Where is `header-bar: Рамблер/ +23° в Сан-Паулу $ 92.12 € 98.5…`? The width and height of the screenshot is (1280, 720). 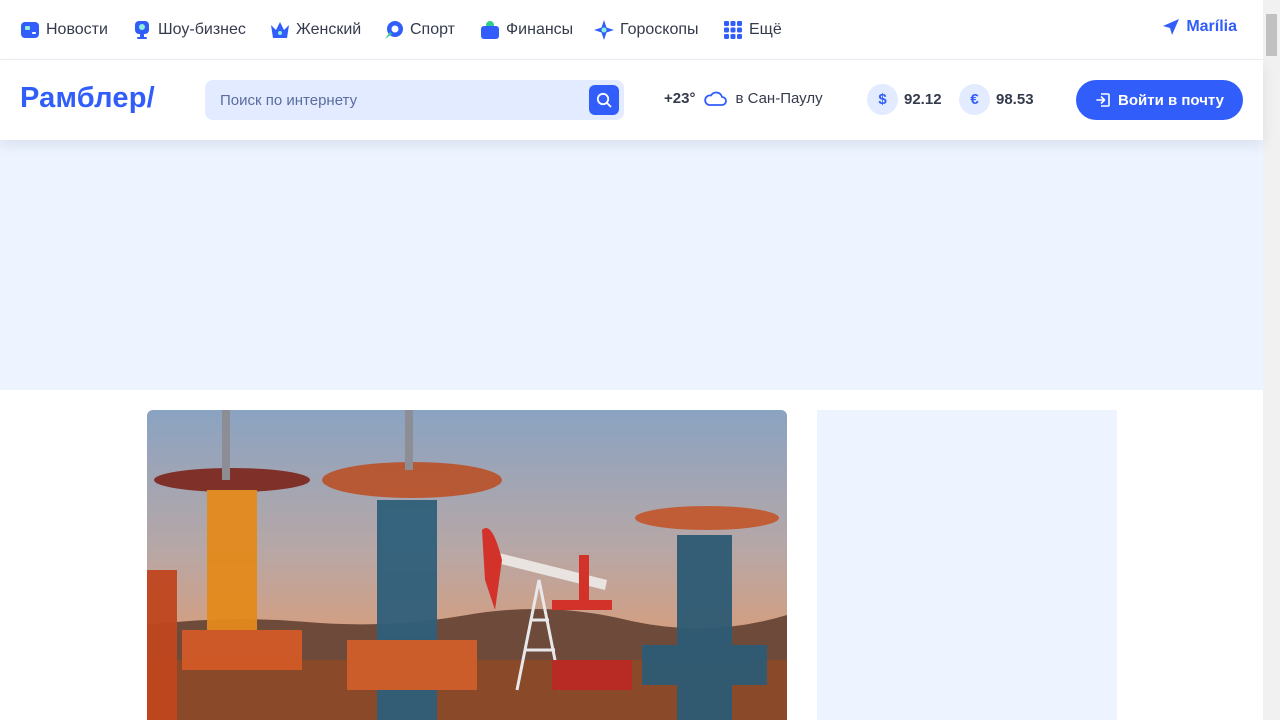
header-bar: Рамблер/ +23° в Сан-Паулу $ 92.12 € 98.5… is located at coordinates (631, 100).